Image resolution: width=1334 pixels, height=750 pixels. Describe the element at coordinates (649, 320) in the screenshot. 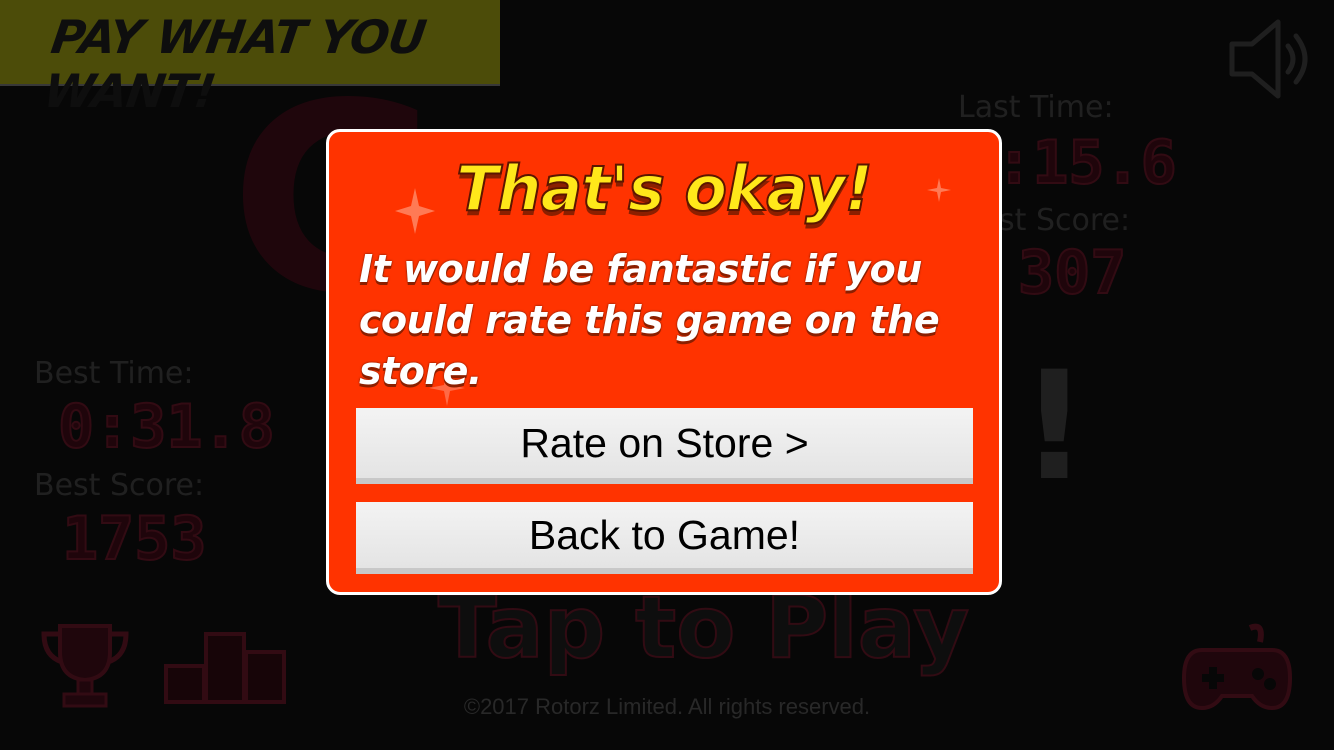

I see `dialog-message-line: could rate this game on the` at that location.